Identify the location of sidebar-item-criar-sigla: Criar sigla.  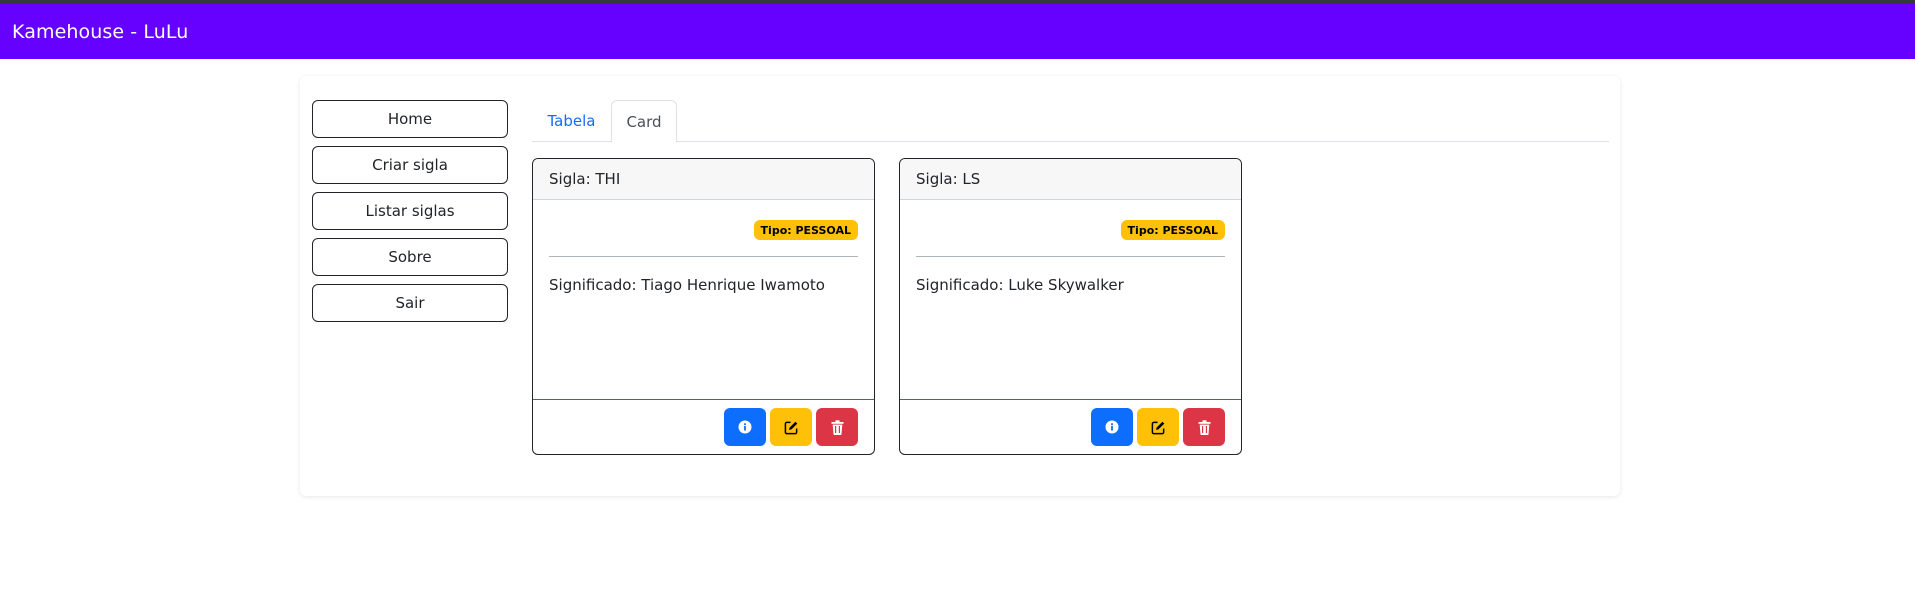
(410, 165).